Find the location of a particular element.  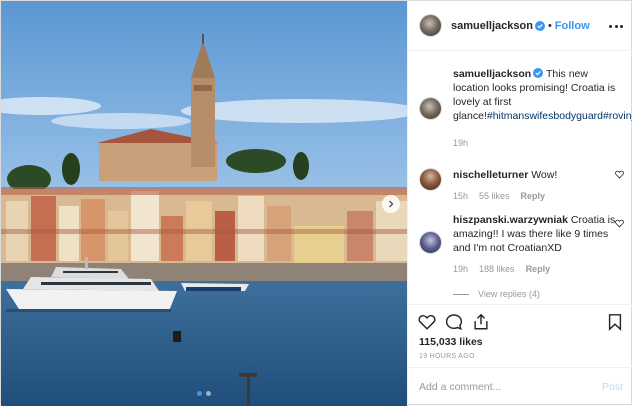

carousel-dot-active is located at coordinates (199, 393).